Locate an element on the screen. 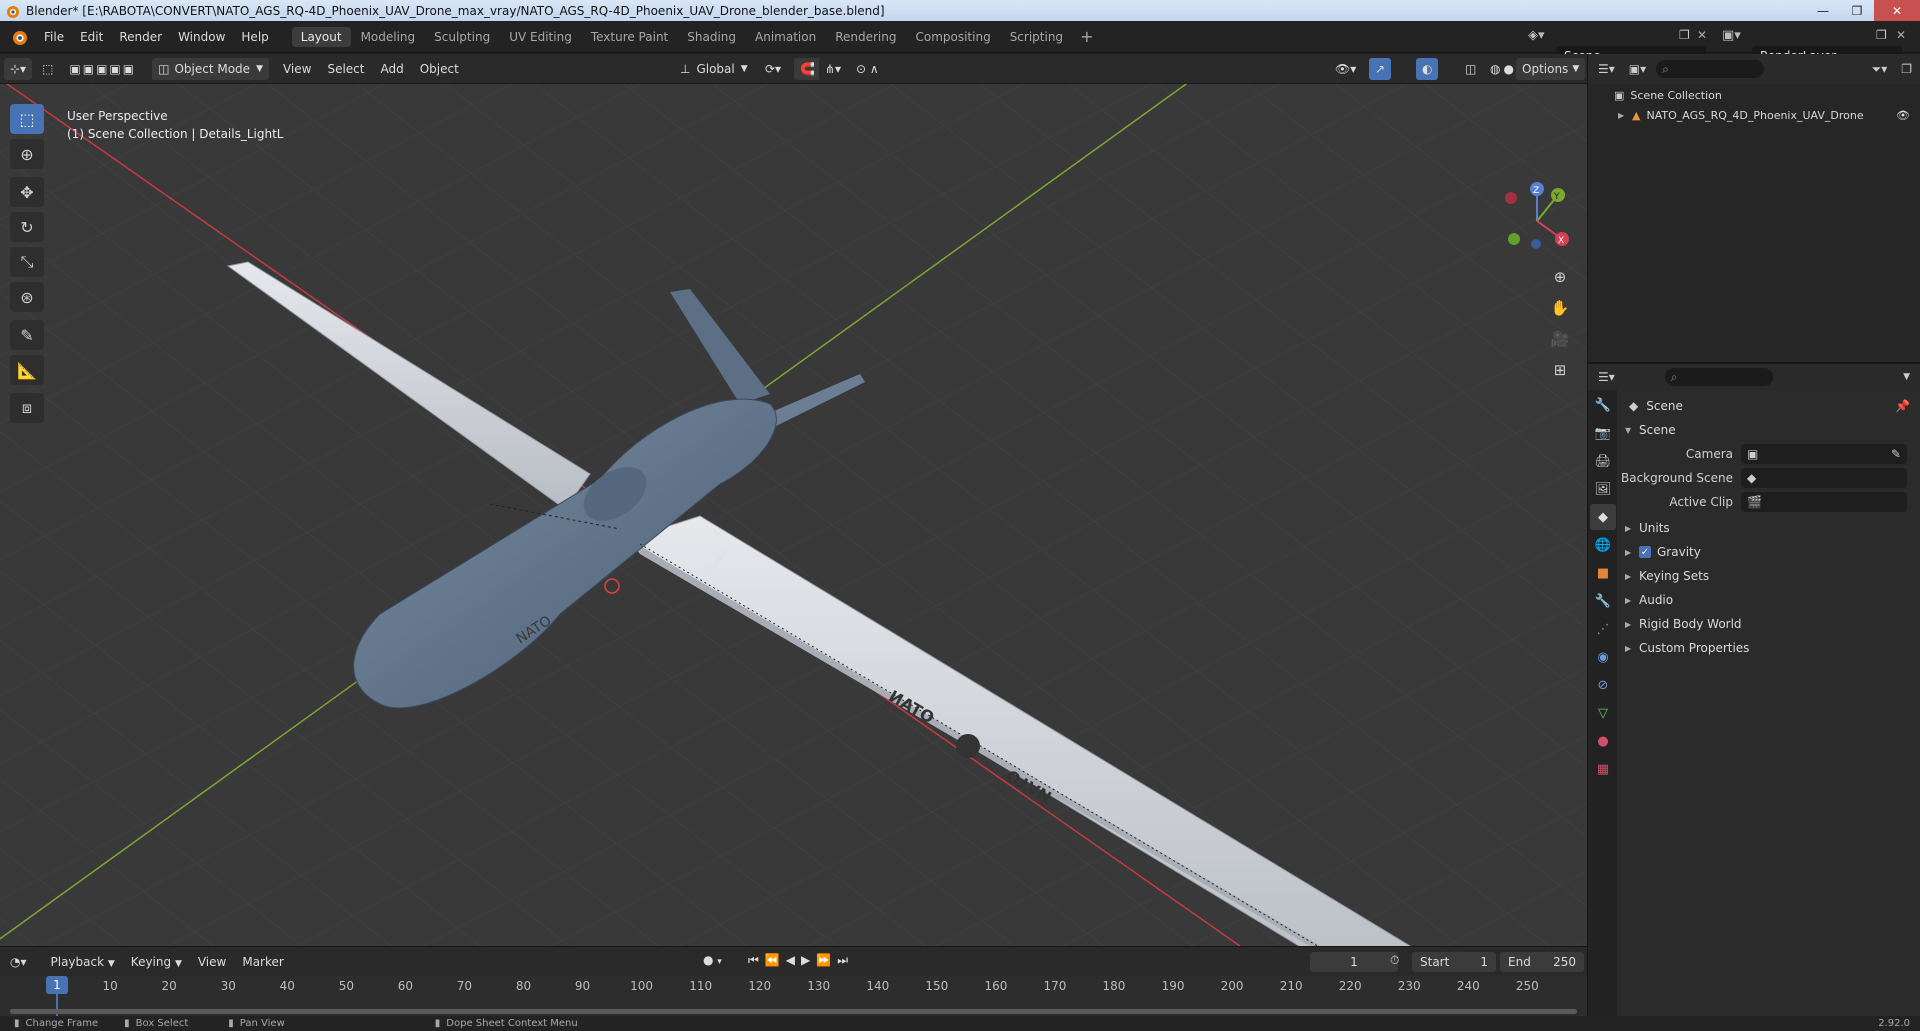  output-tab-icon: 🖨 is located at coordinates (1603, 461).